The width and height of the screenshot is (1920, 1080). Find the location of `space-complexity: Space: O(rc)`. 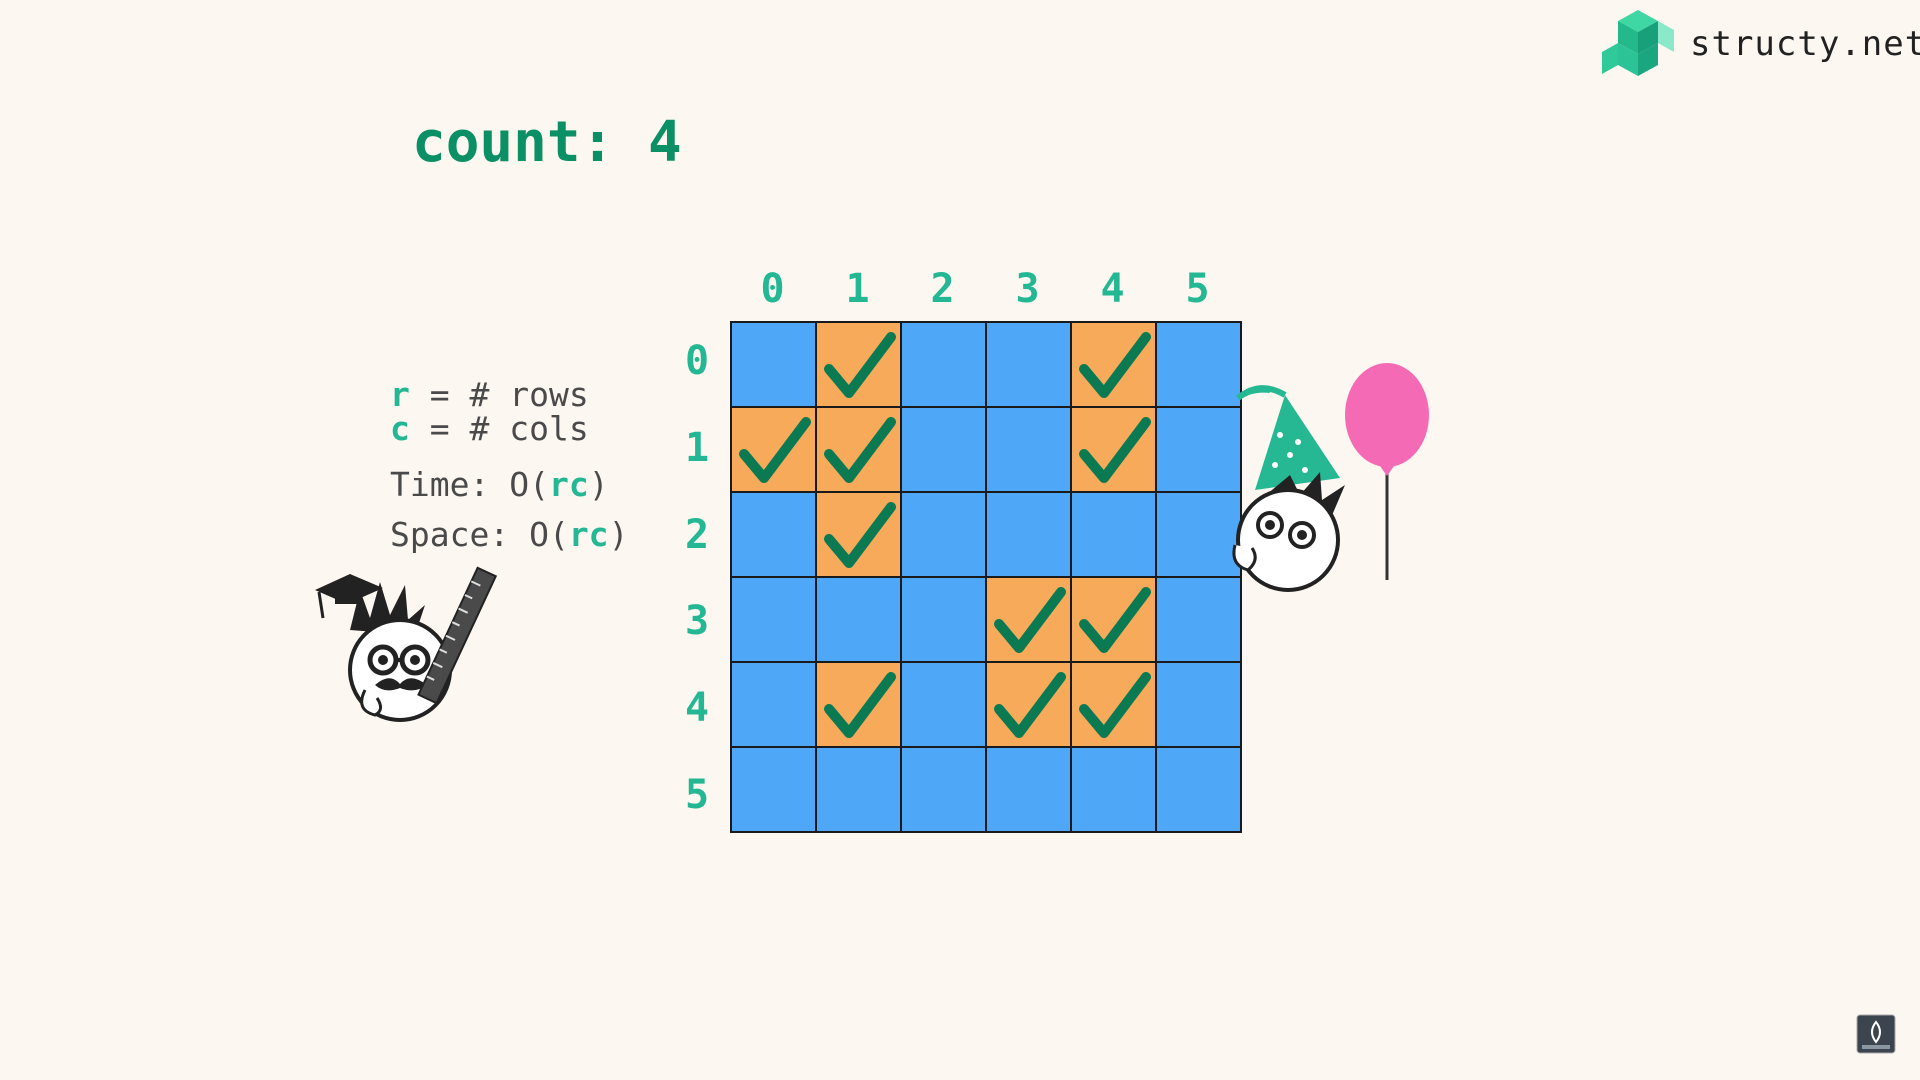

space-complexity: Space: O(rc) is located at coordinates (509, 535).